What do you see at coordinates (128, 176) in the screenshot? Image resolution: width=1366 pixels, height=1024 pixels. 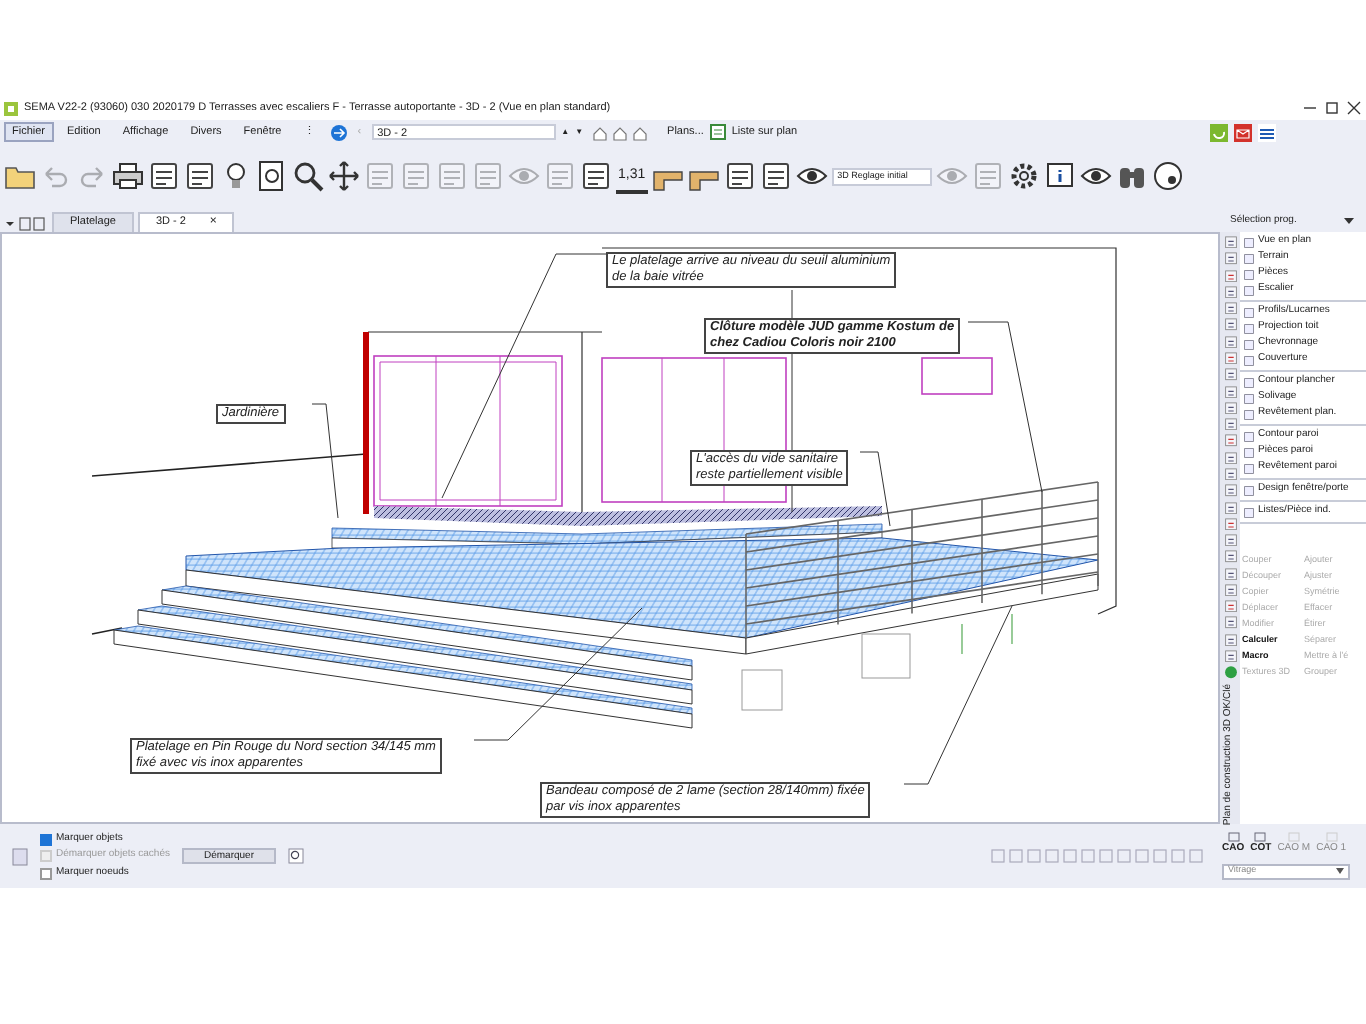 I see `printer-icon` at bounding box center [128, 176].